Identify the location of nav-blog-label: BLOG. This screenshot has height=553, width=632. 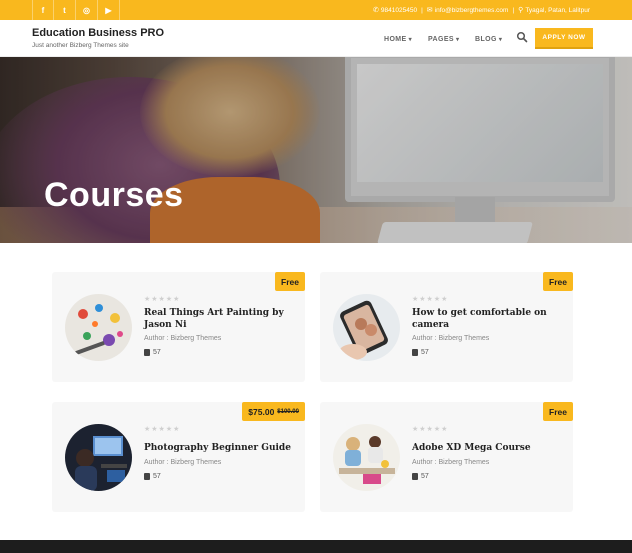
(486, 39).